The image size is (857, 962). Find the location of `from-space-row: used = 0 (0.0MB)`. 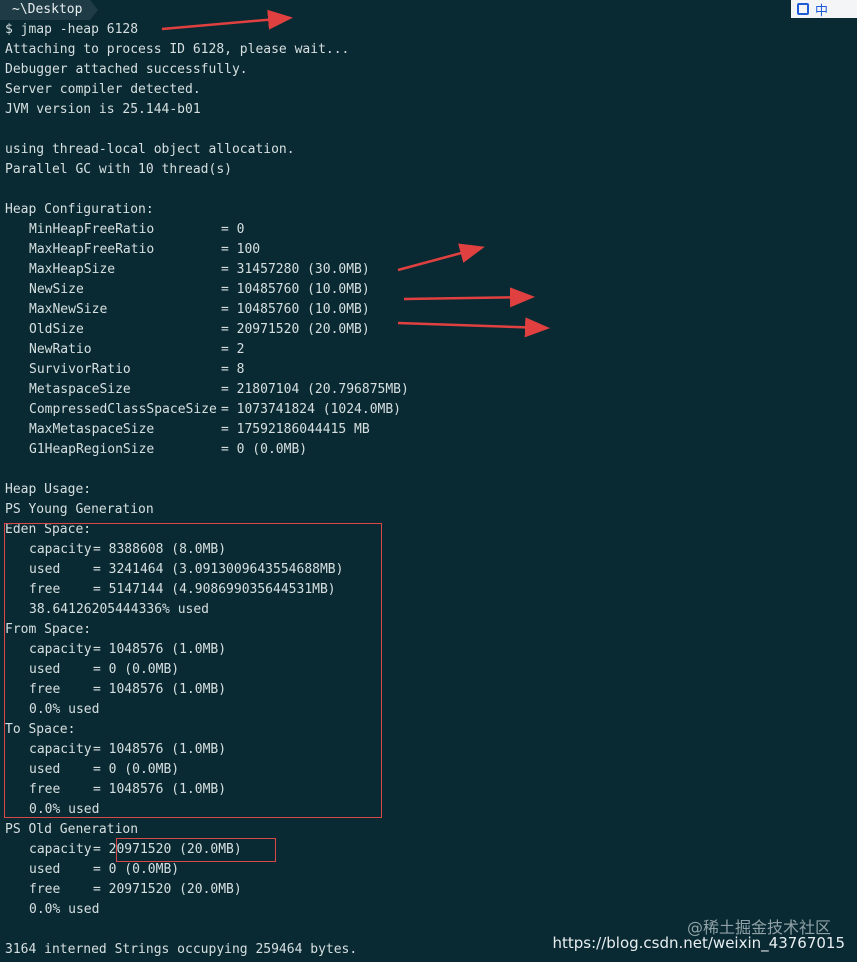

from-space-row: used = 0 (0.0MB) is located at coordinates (430, 670).